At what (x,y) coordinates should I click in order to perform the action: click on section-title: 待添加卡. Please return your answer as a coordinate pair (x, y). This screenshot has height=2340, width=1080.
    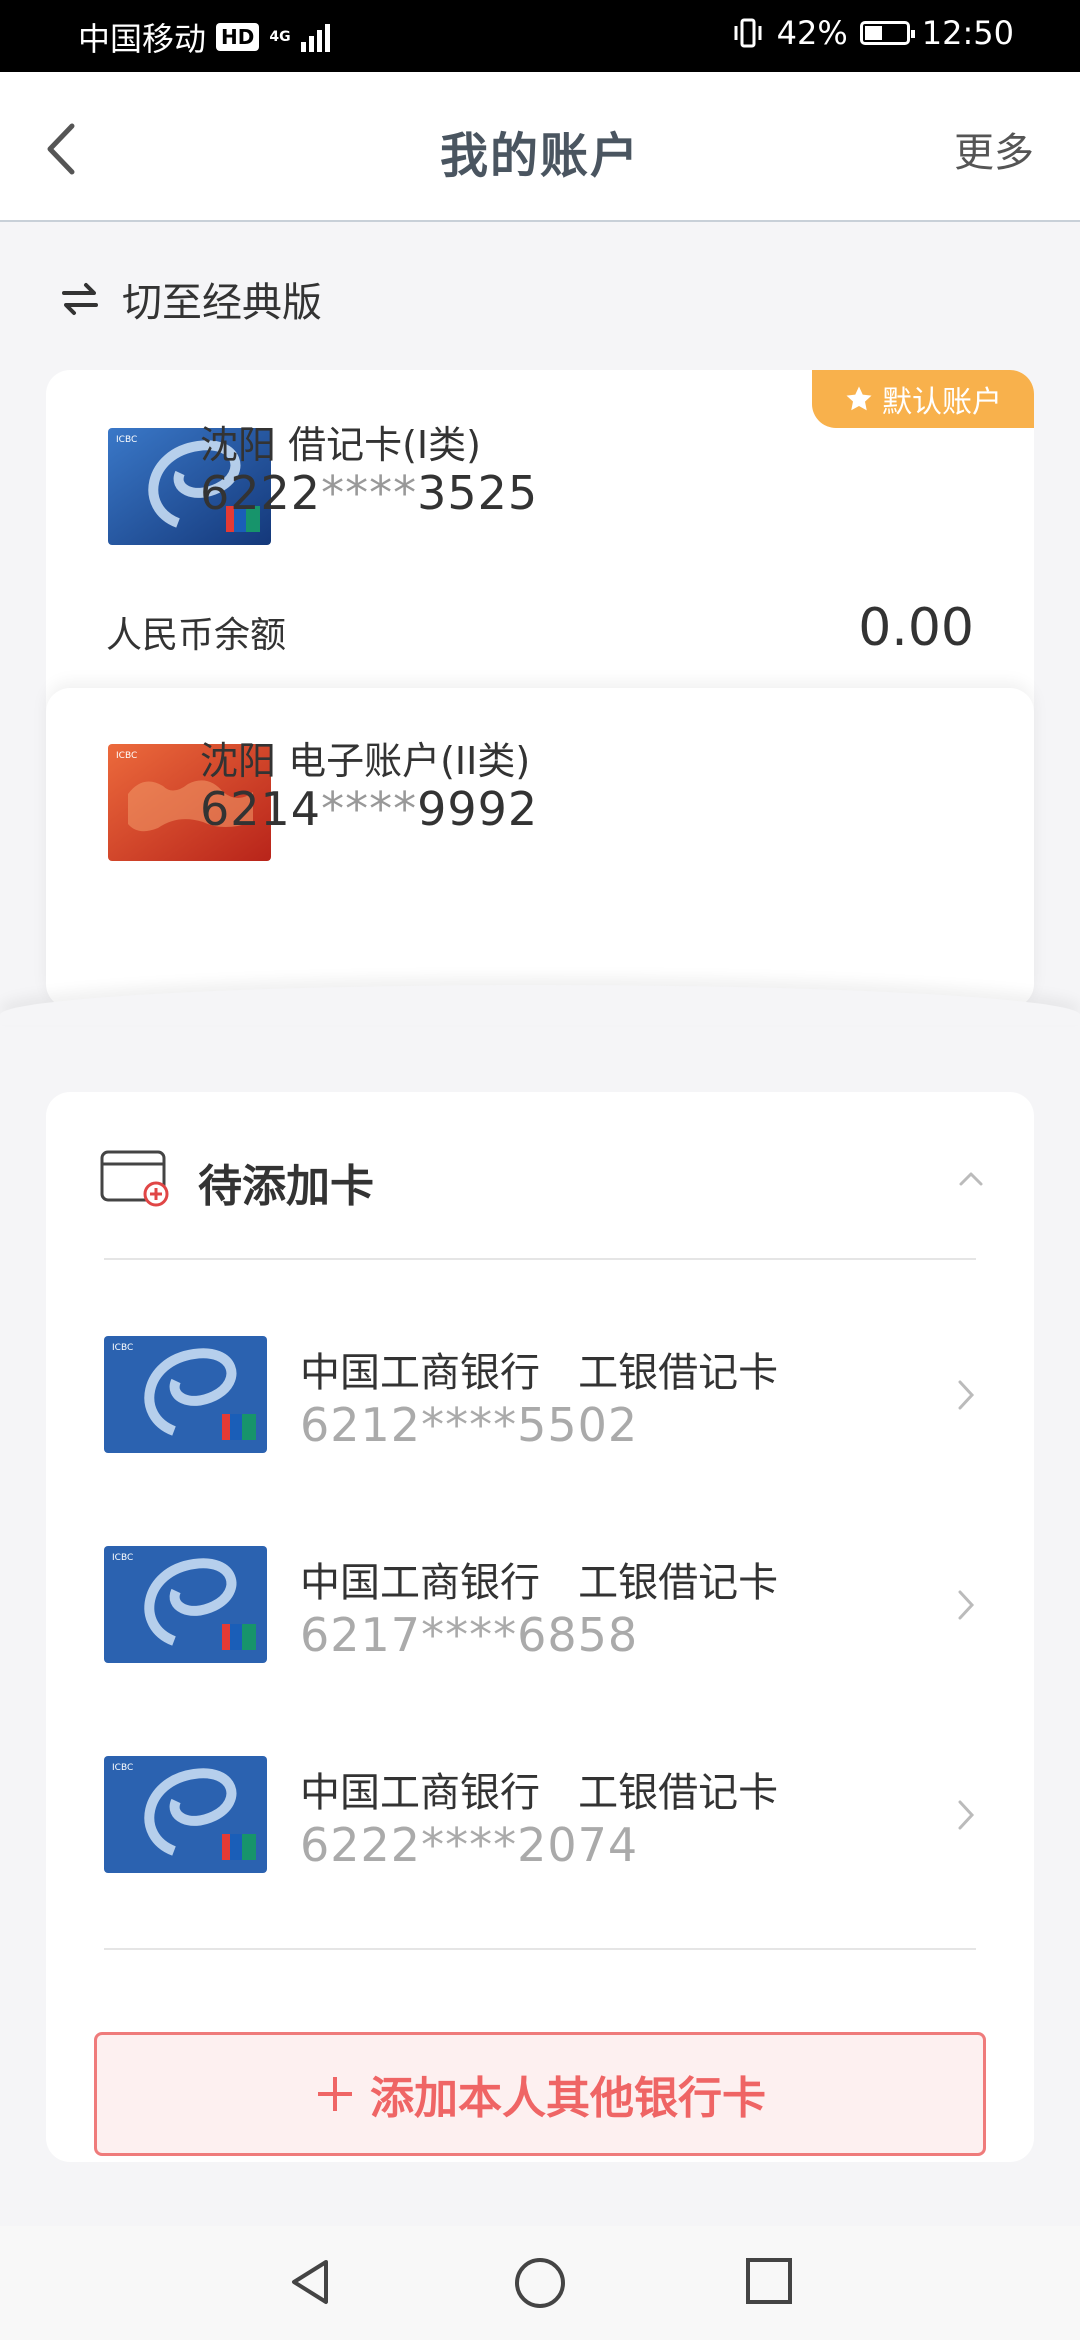
    Looking at the image, I should click on (286, 1186).